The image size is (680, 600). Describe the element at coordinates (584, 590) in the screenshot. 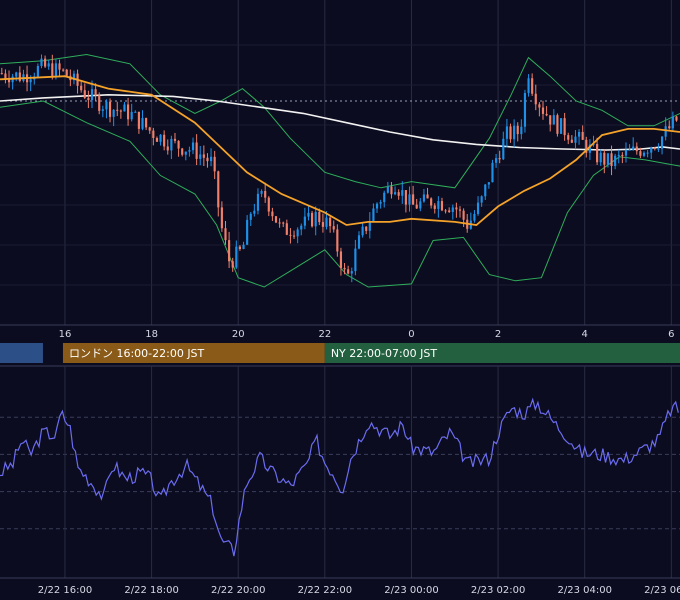

I see `date-tick-label: 2/23 04:00` at that location.